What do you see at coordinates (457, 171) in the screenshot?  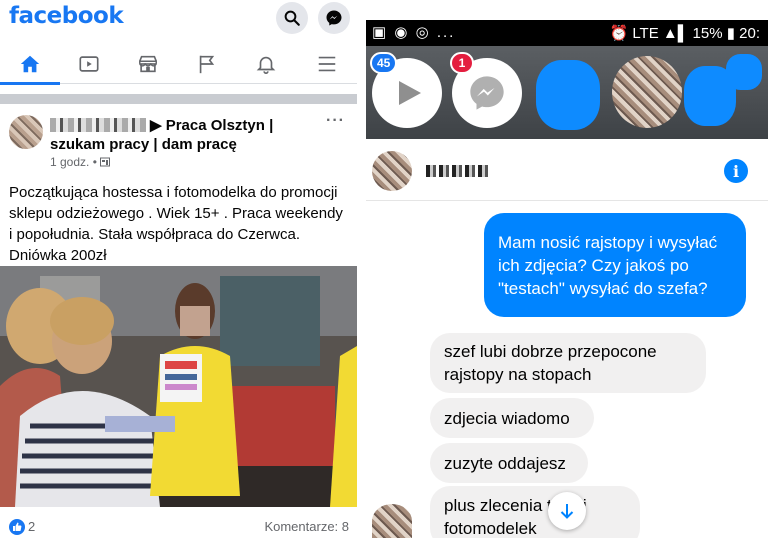 I see `contact-name-blurred` at bounding box center [457, 171].